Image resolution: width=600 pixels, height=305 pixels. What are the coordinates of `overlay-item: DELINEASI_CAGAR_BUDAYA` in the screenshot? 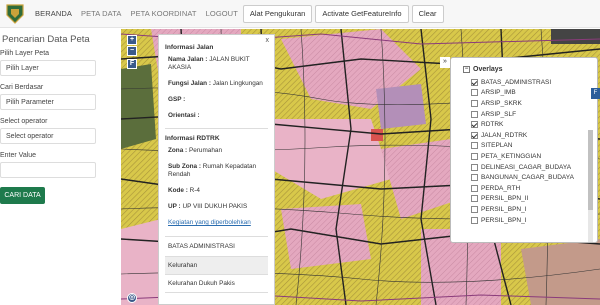 It's located at (534, 167).